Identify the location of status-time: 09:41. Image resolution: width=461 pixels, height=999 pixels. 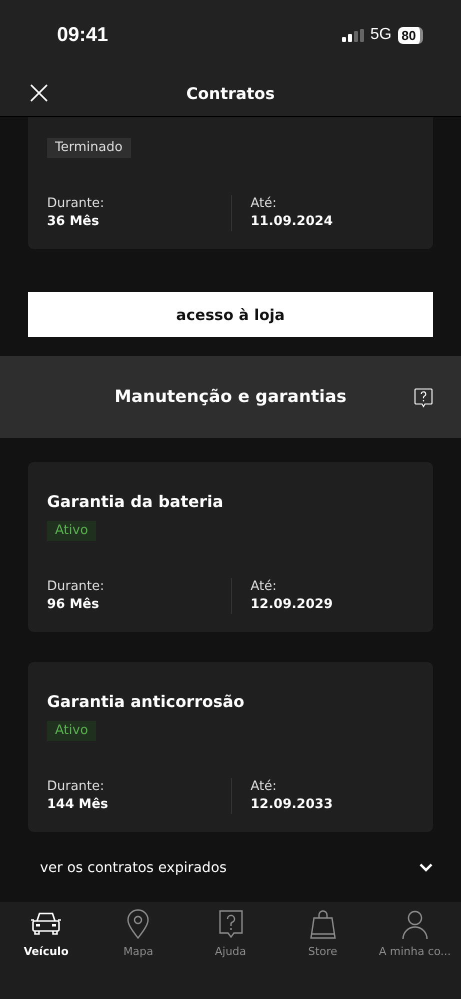
(82, 35).